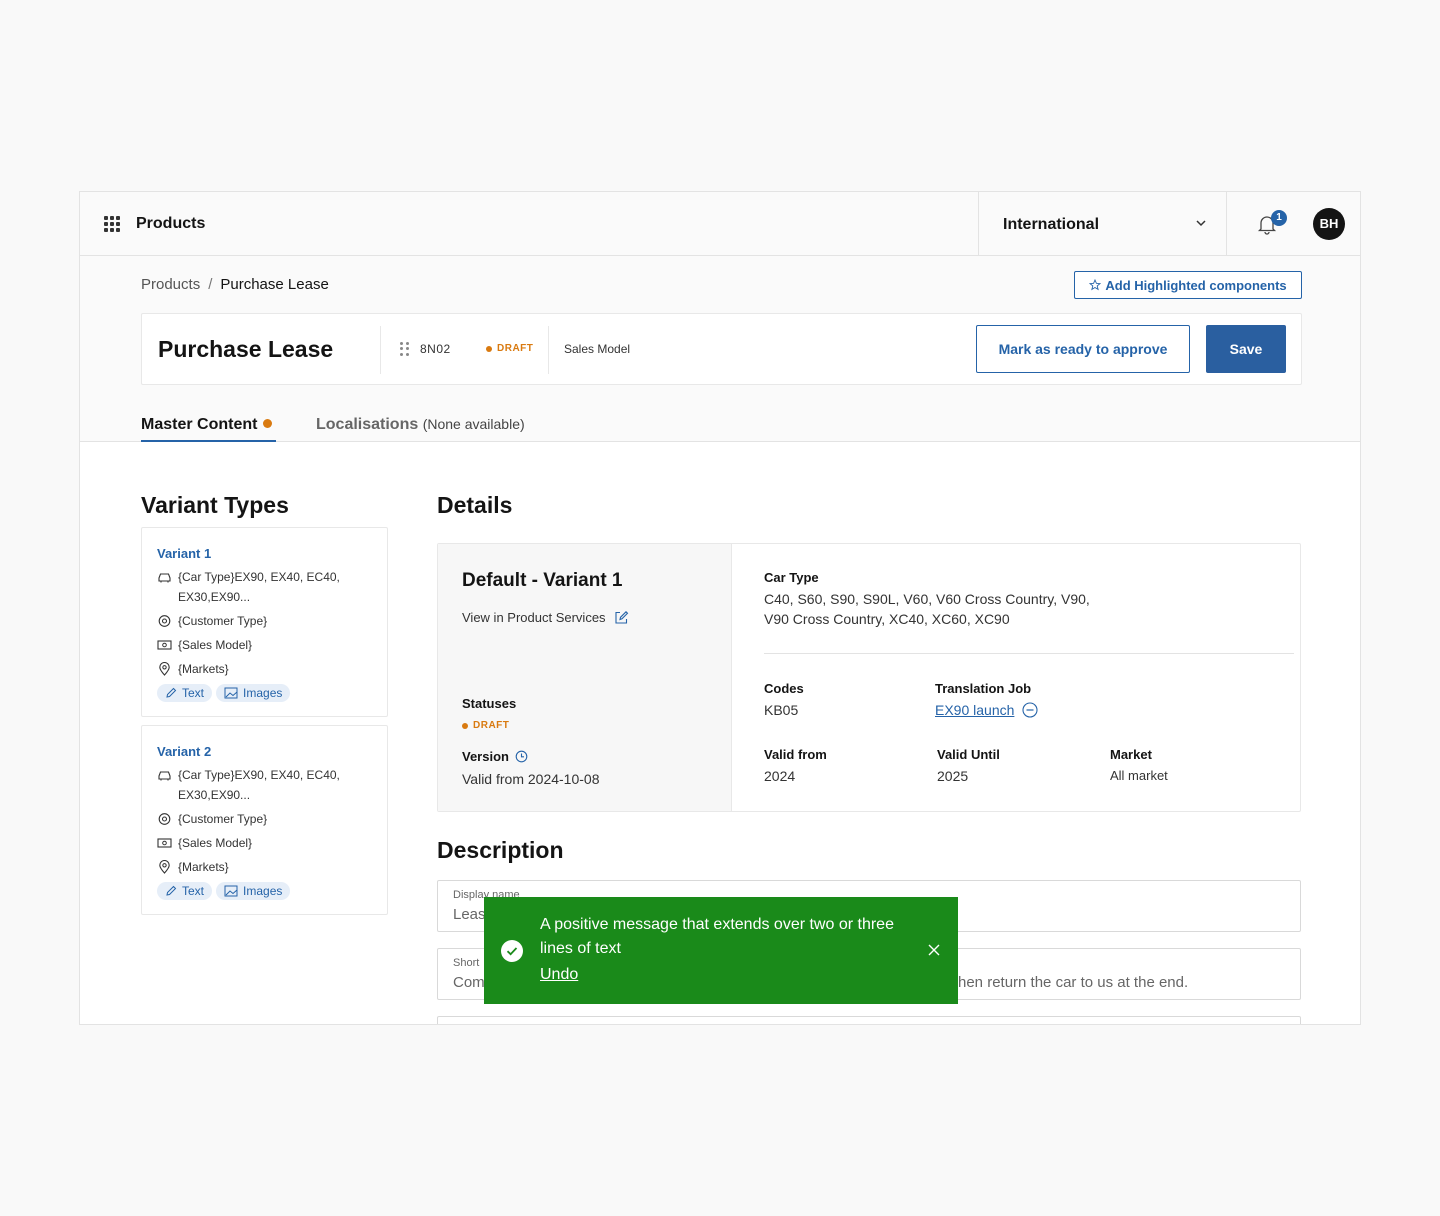  Describe the element at coordinates (720, 224) in the screenshot. I see `top-bar: Products International 1 BH` at that location.